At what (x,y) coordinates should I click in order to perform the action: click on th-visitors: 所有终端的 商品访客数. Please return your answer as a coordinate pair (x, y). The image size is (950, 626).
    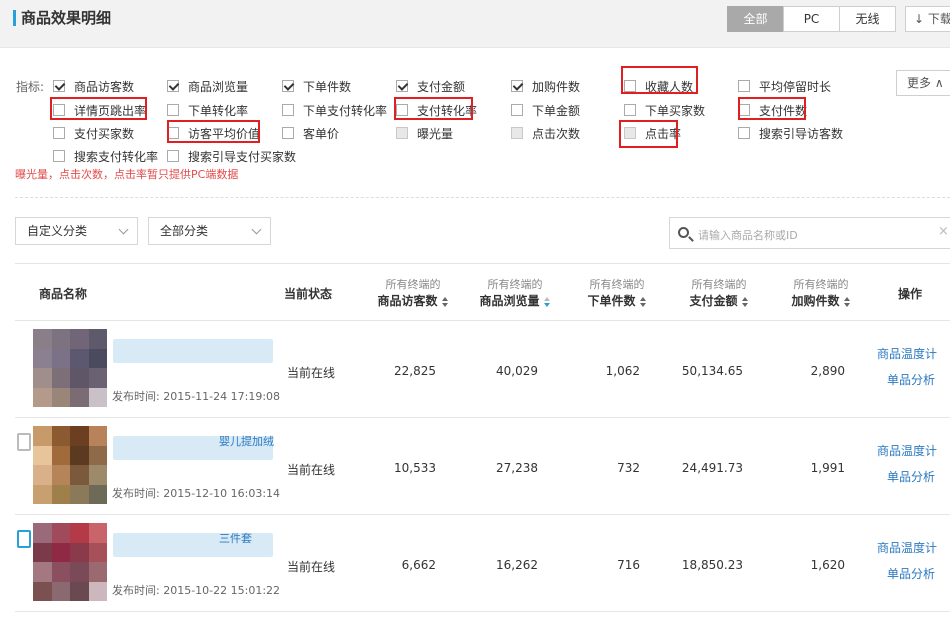
    Looking at the image, I should click on (413, 293).